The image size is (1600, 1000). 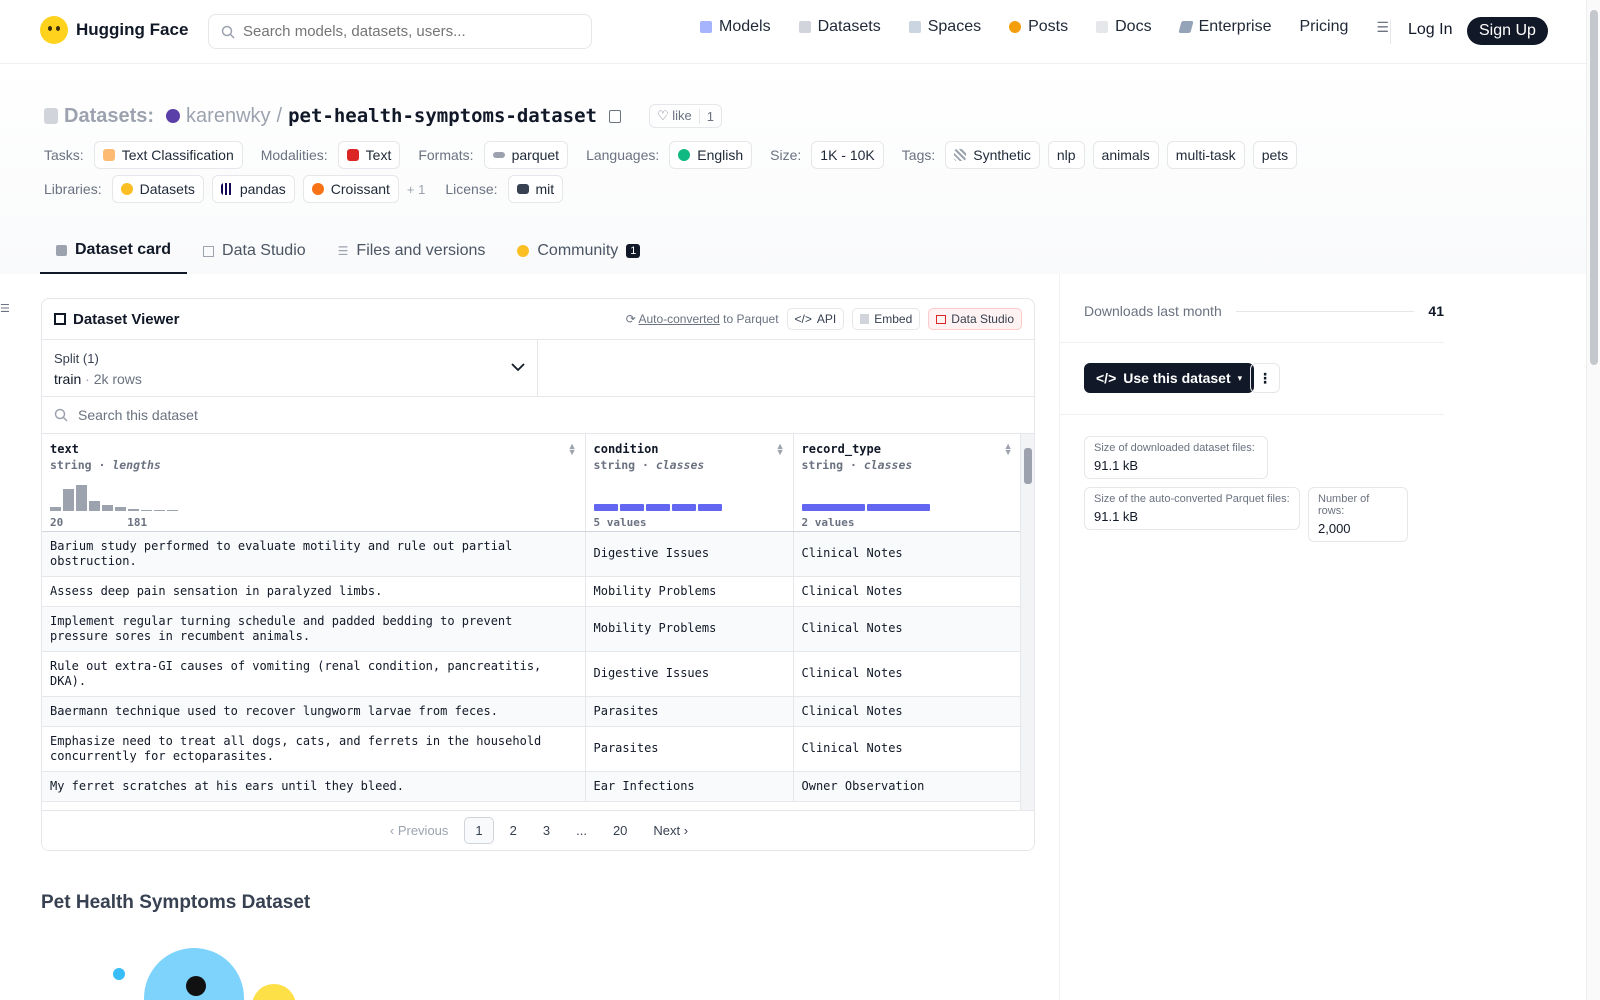 What do you see at coordinates (446, 155) in the screenshot?
I see `formats-label: Formats:` at bounding box center [446, 155].